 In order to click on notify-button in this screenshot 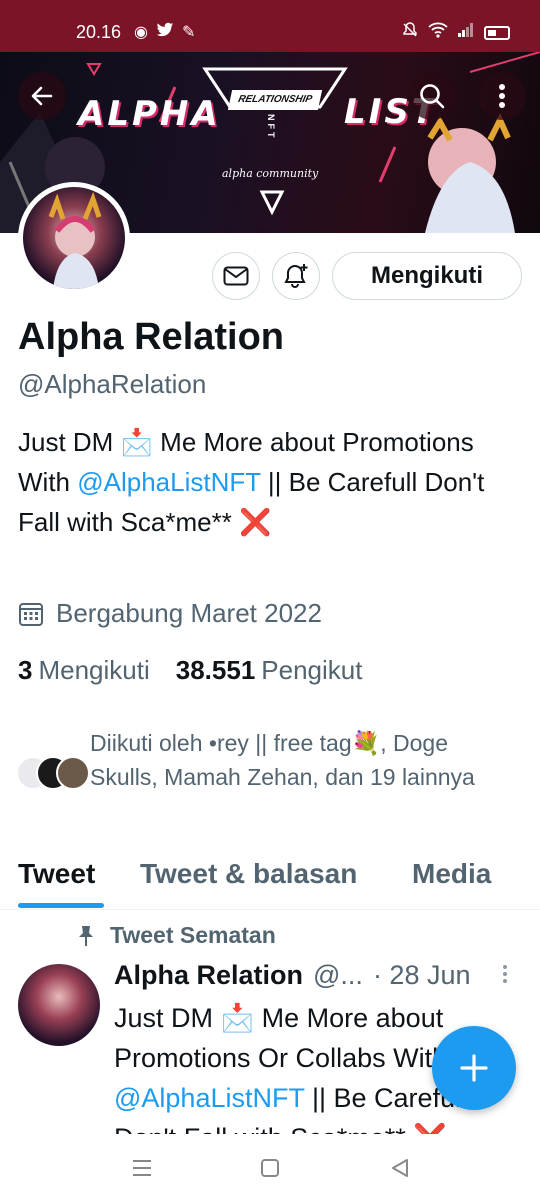, I will do `click(296, 276)`.